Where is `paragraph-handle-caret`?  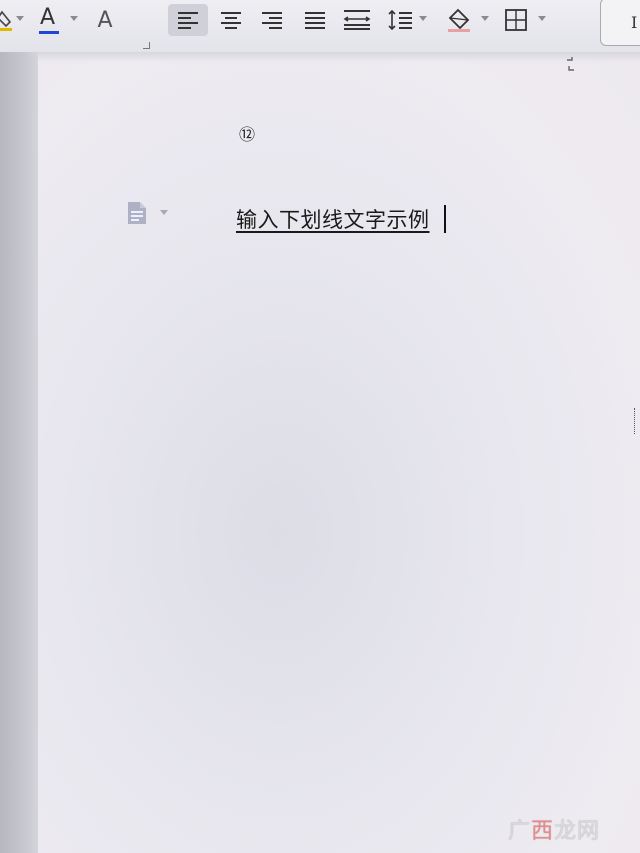
paragraph-handle-caret is located at coordinates (164, 212).